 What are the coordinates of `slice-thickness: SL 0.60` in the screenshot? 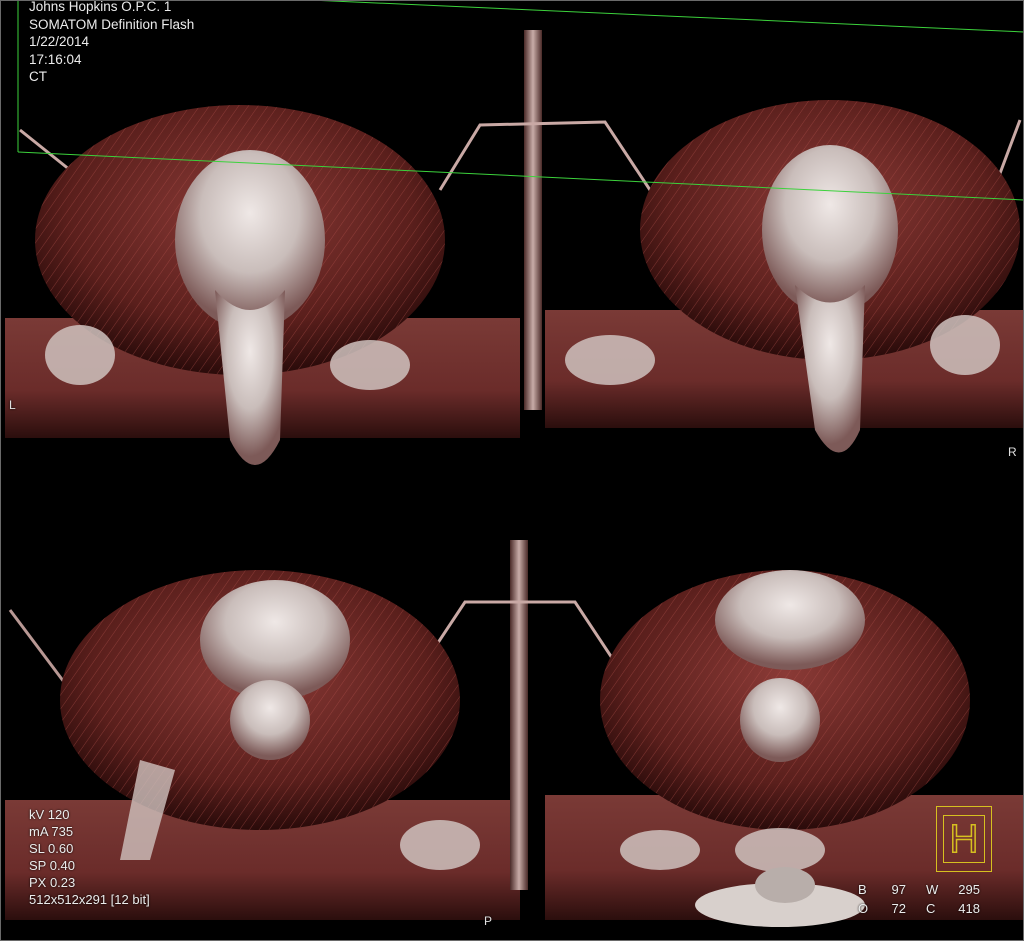 It's located at (51, 848).